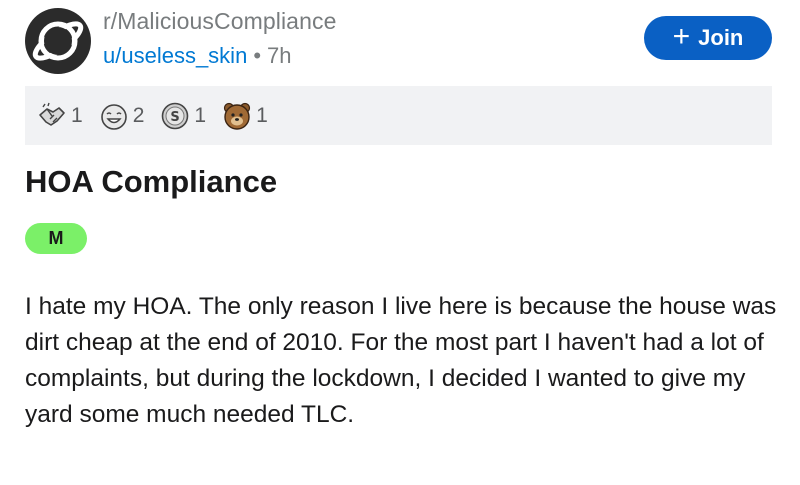 This screenshot has height=485, width=800. I want to click on award-handshake: 1, so click(60, 116).